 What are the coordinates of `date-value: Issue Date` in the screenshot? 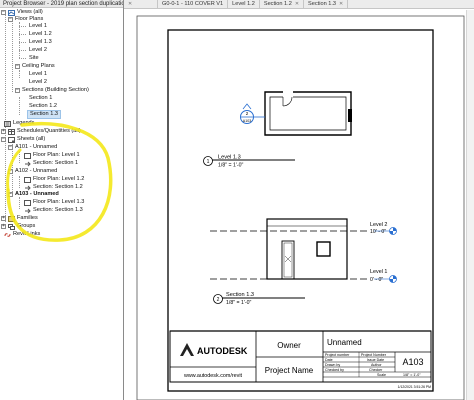 It's located at (375, 360).